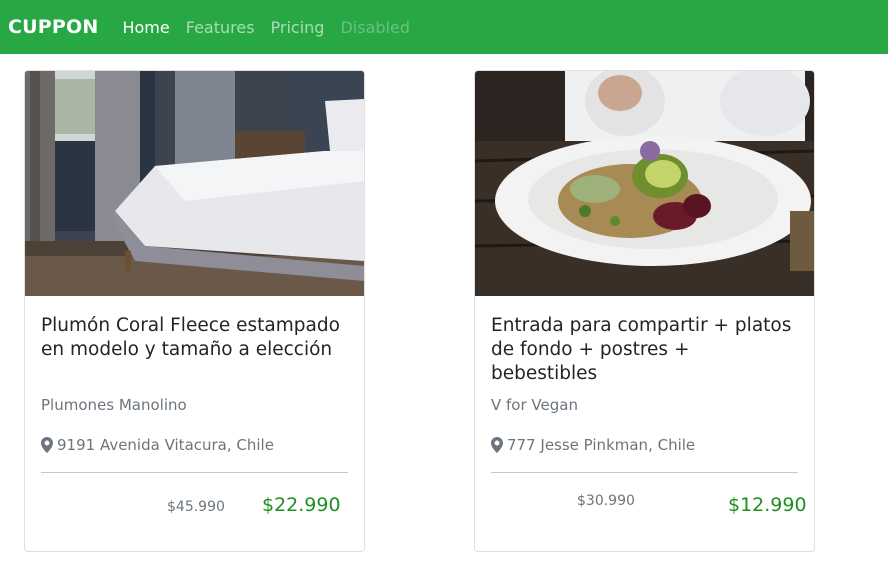 This screenshot has height=587, width=888. I want to click on nav-link-disabled: Disabled, so click(375, 27).